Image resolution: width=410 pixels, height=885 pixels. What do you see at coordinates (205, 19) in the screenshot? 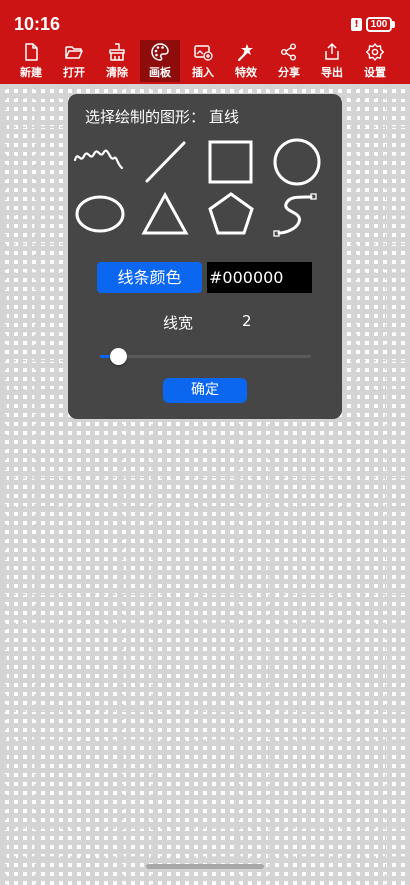
I see `status-bar: 10:16 ! 100` at bounding box center [205, 19].